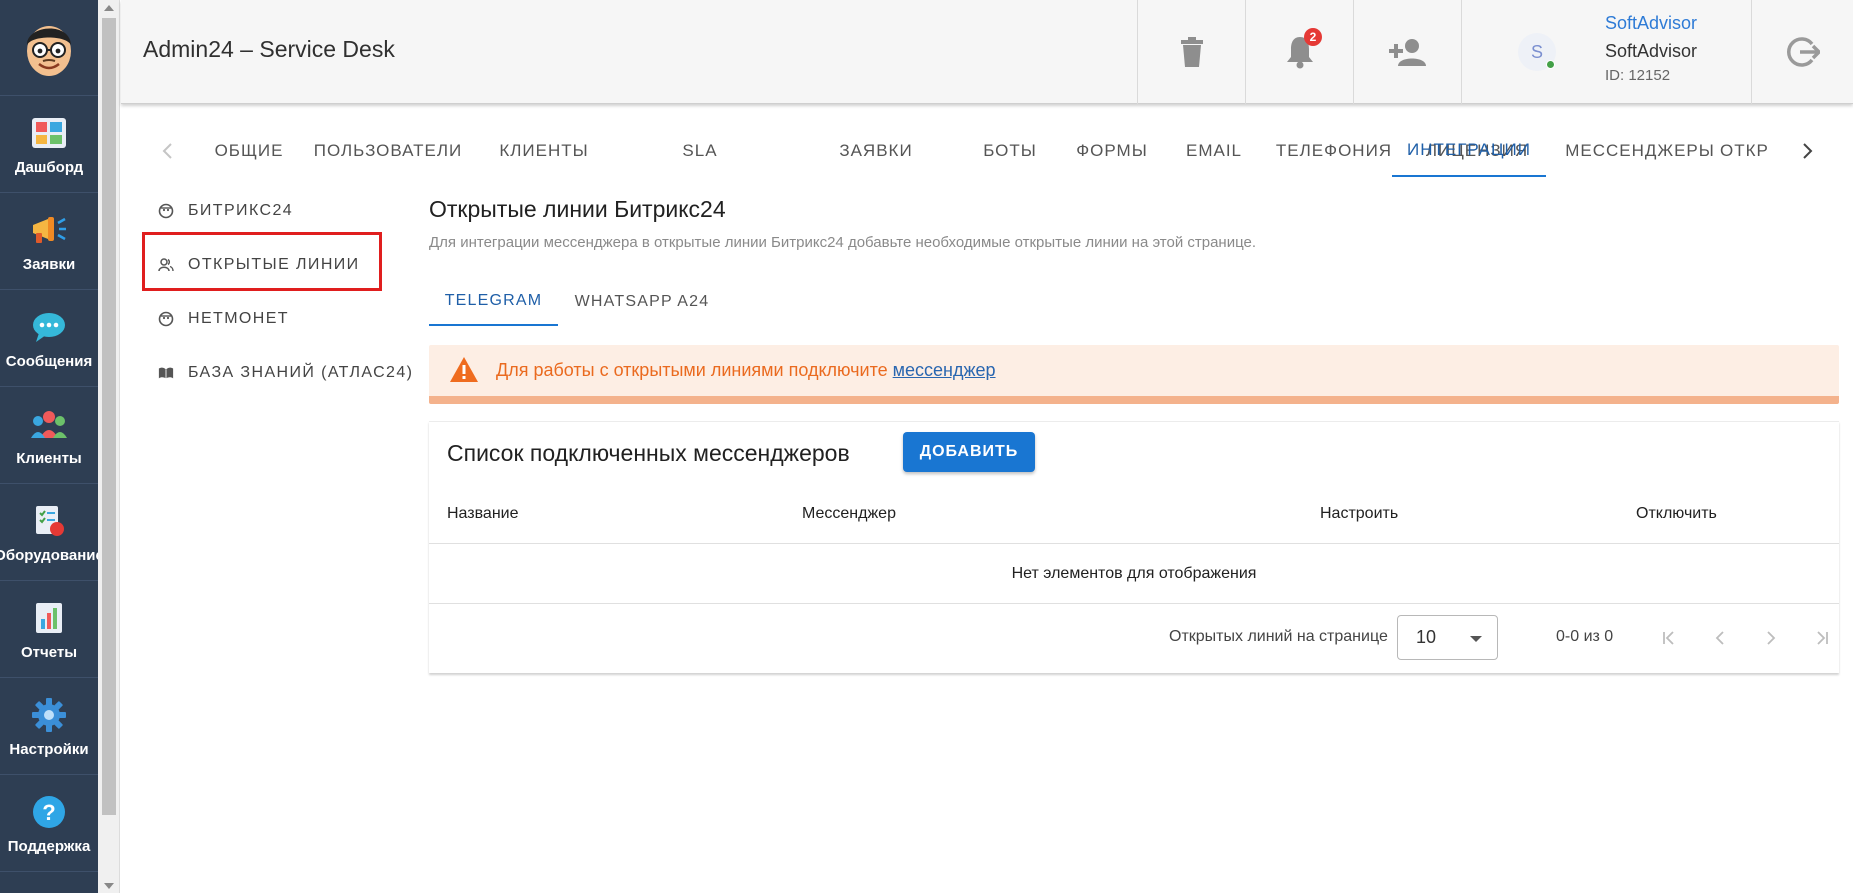  I want to click on sidebar-item-label: Настройки, so click(49, 749).